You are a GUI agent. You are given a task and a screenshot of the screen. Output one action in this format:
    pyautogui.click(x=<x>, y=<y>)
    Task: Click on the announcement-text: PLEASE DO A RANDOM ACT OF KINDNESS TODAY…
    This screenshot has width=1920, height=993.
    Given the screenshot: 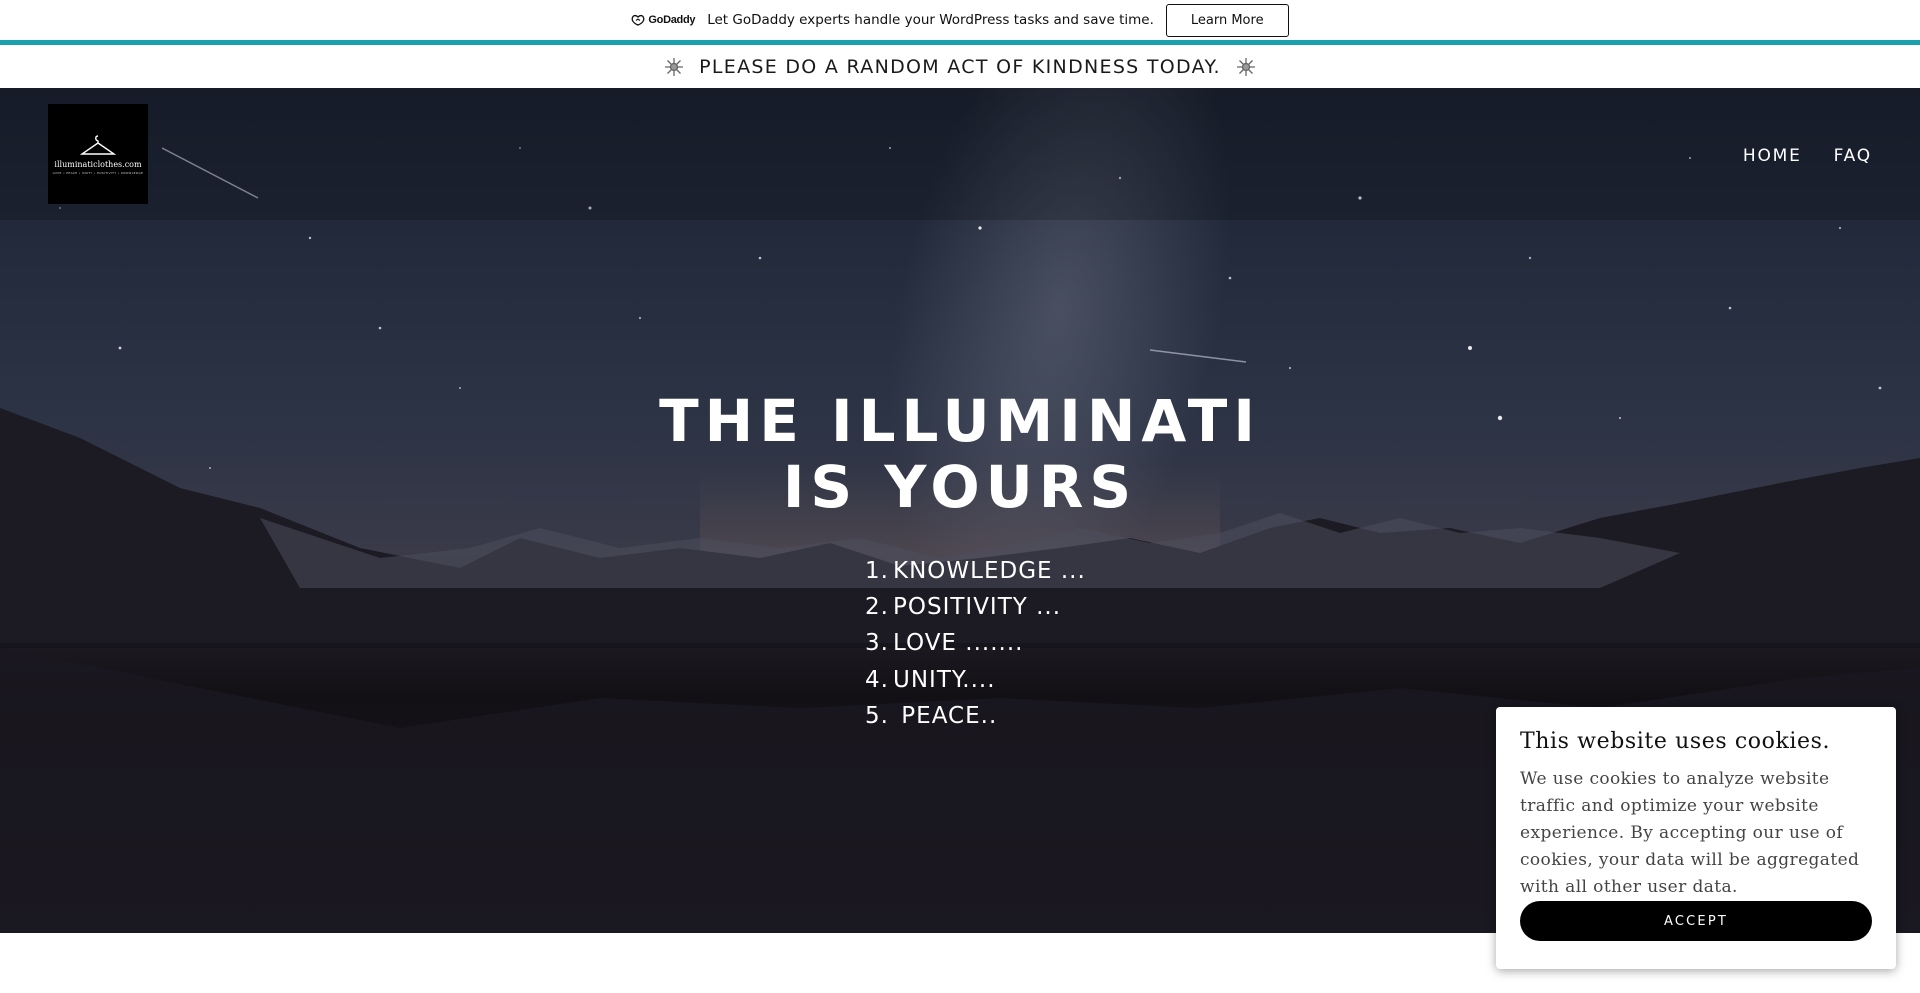 What is the action you would take?
    pyautogui.click(x=960, y=66)
    